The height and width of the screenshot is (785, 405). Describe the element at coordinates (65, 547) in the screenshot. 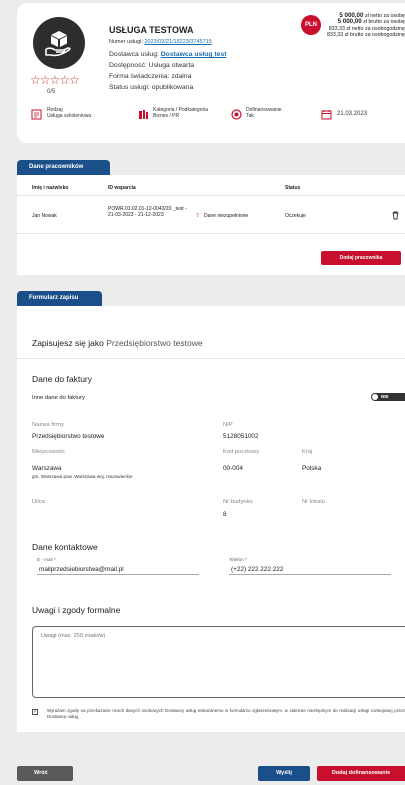

I see `contact-heading: Dane kontaktowe` at that location.